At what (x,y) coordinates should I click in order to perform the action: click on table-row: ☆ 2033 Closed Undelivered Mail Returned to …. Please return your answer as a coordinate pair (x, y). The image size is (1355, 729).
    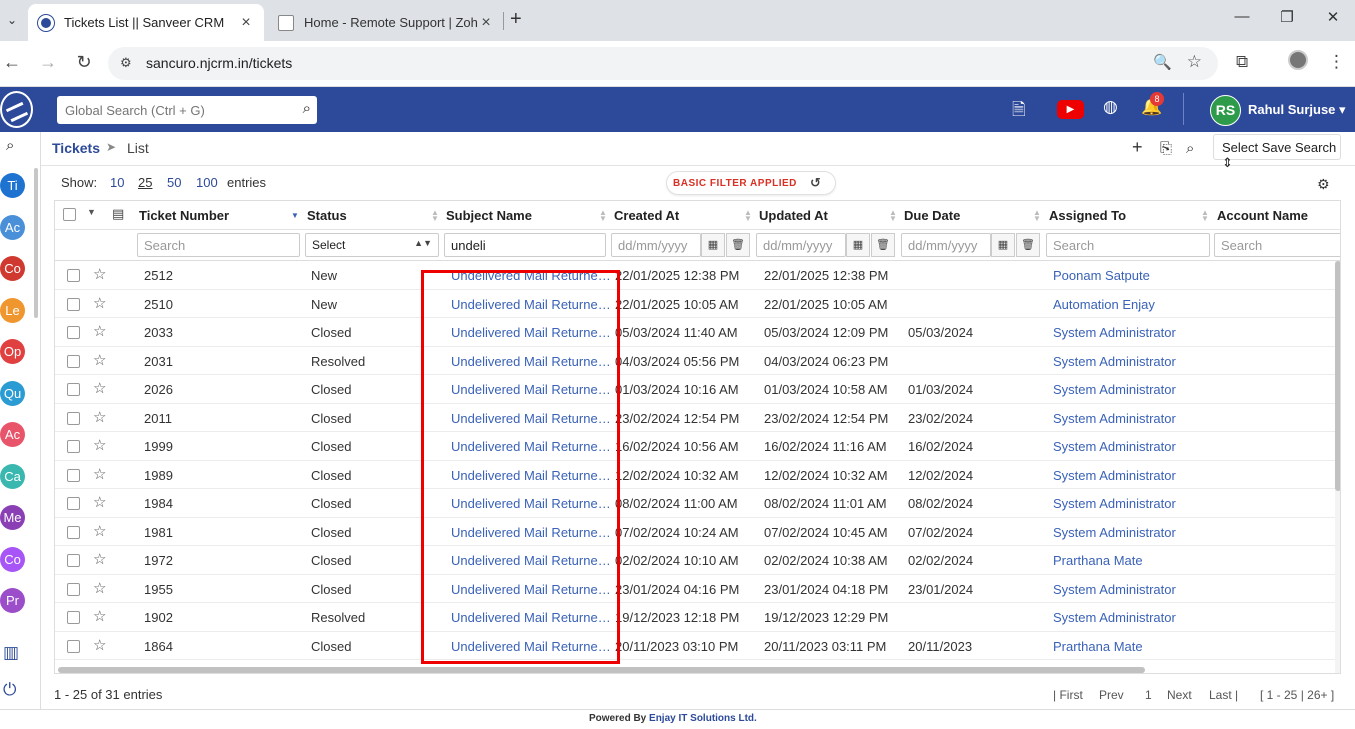
    Looking at the image, I should click on (695, 332).